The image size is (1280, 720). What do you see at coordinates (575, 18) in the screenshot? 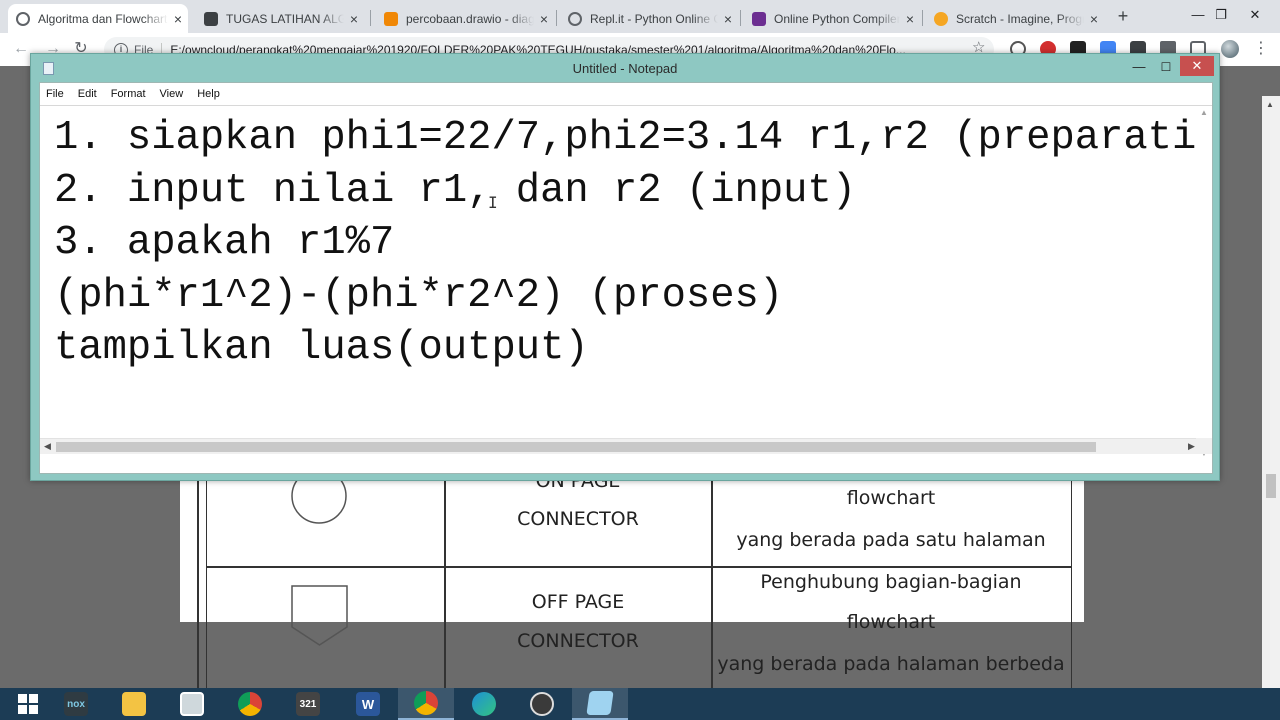
I see `replit-icon` at bounding box center [575, 18].